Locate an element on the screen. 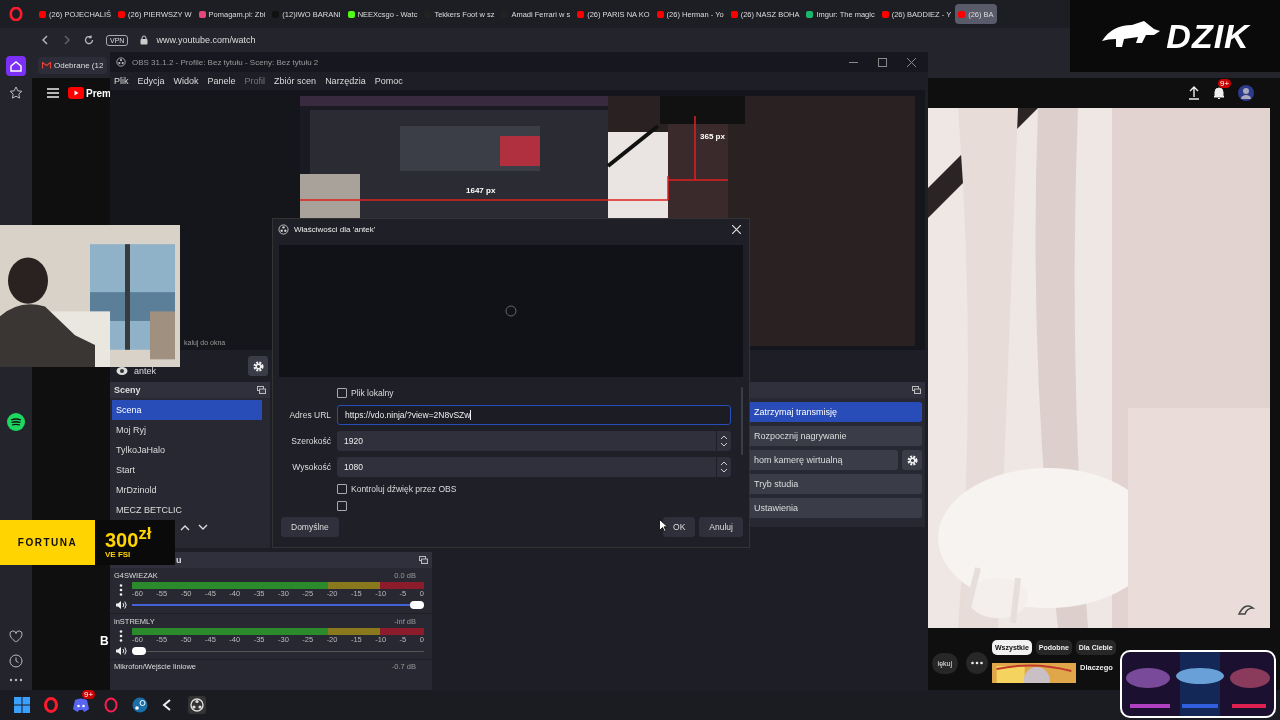 The image size is (1280, 720). field-label: Adres URL is located at coordinates (310, 415).